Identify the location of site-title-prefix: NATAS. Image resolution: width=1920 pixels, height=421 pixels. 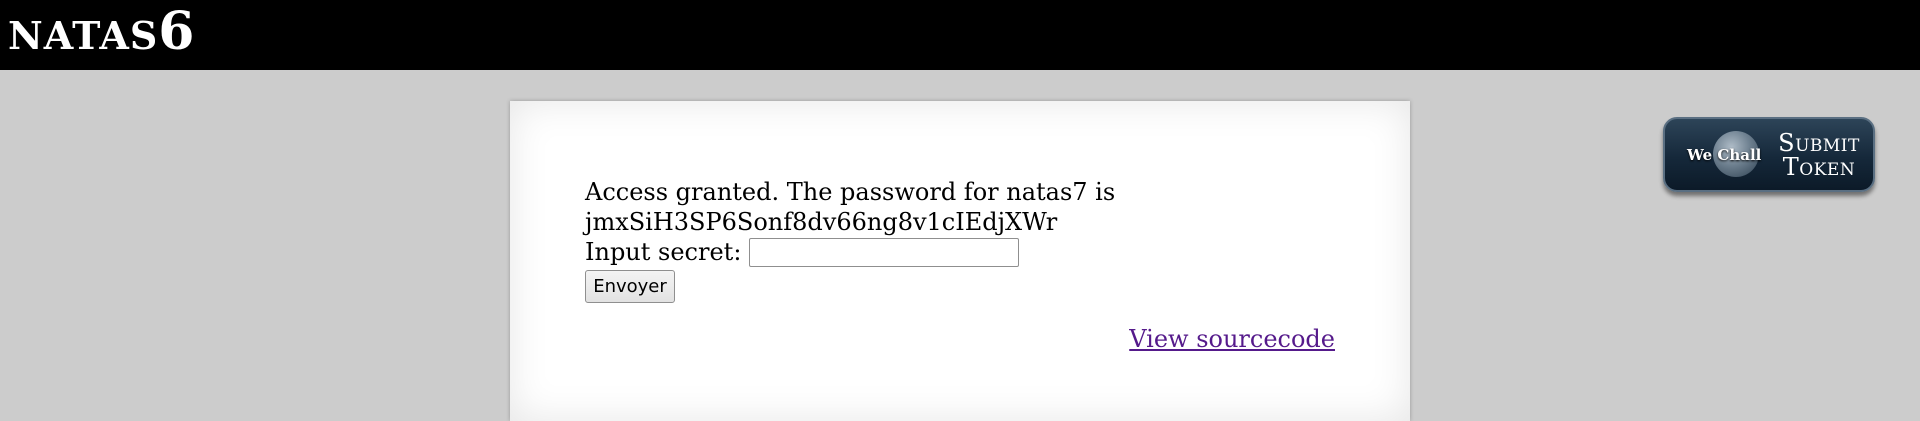
(83, 35).